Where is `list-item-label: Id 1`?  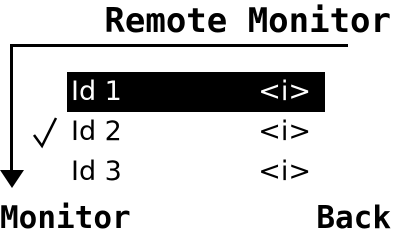 list-item-label: Id 1 is located at coordinates (96, 91).